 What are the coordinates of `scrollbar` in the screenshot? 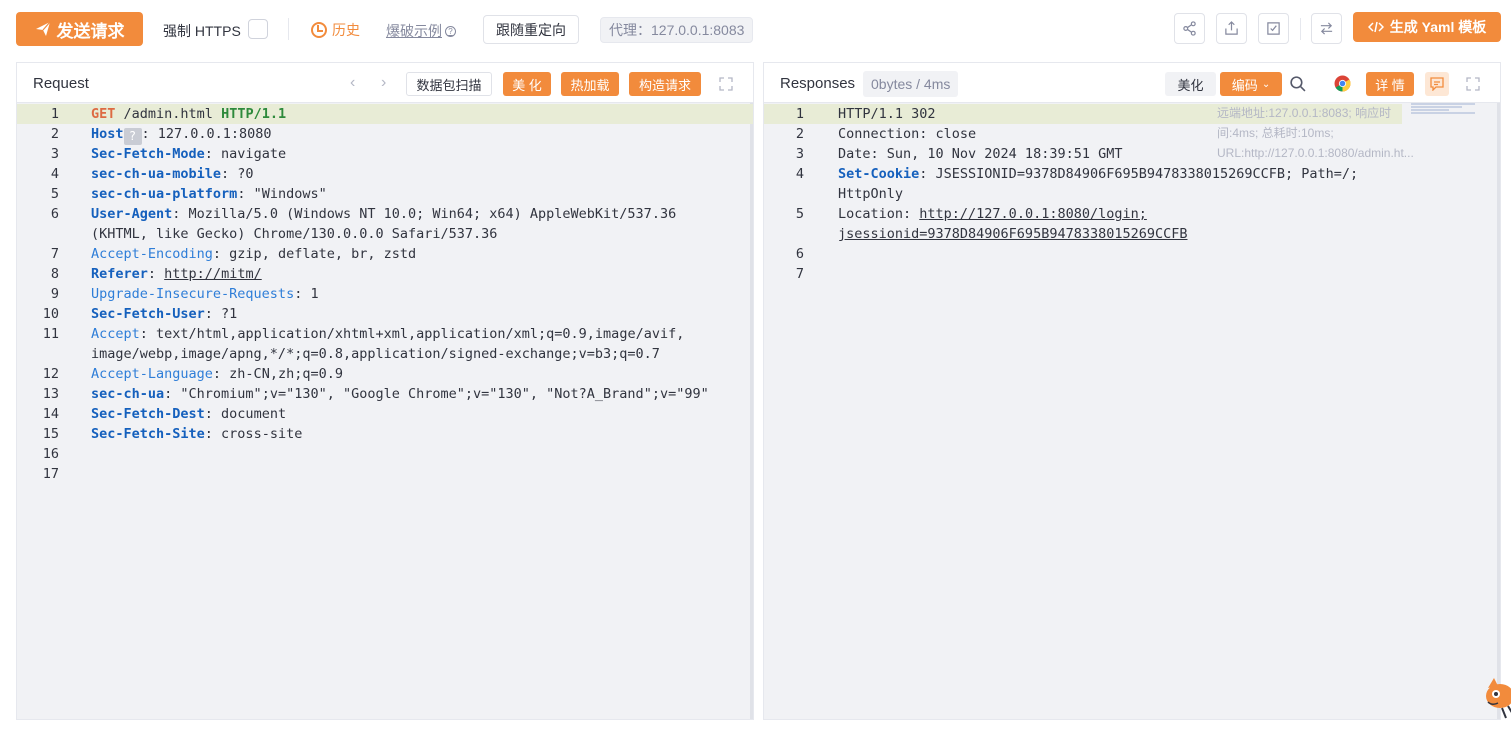 It's located at (1498, 411).